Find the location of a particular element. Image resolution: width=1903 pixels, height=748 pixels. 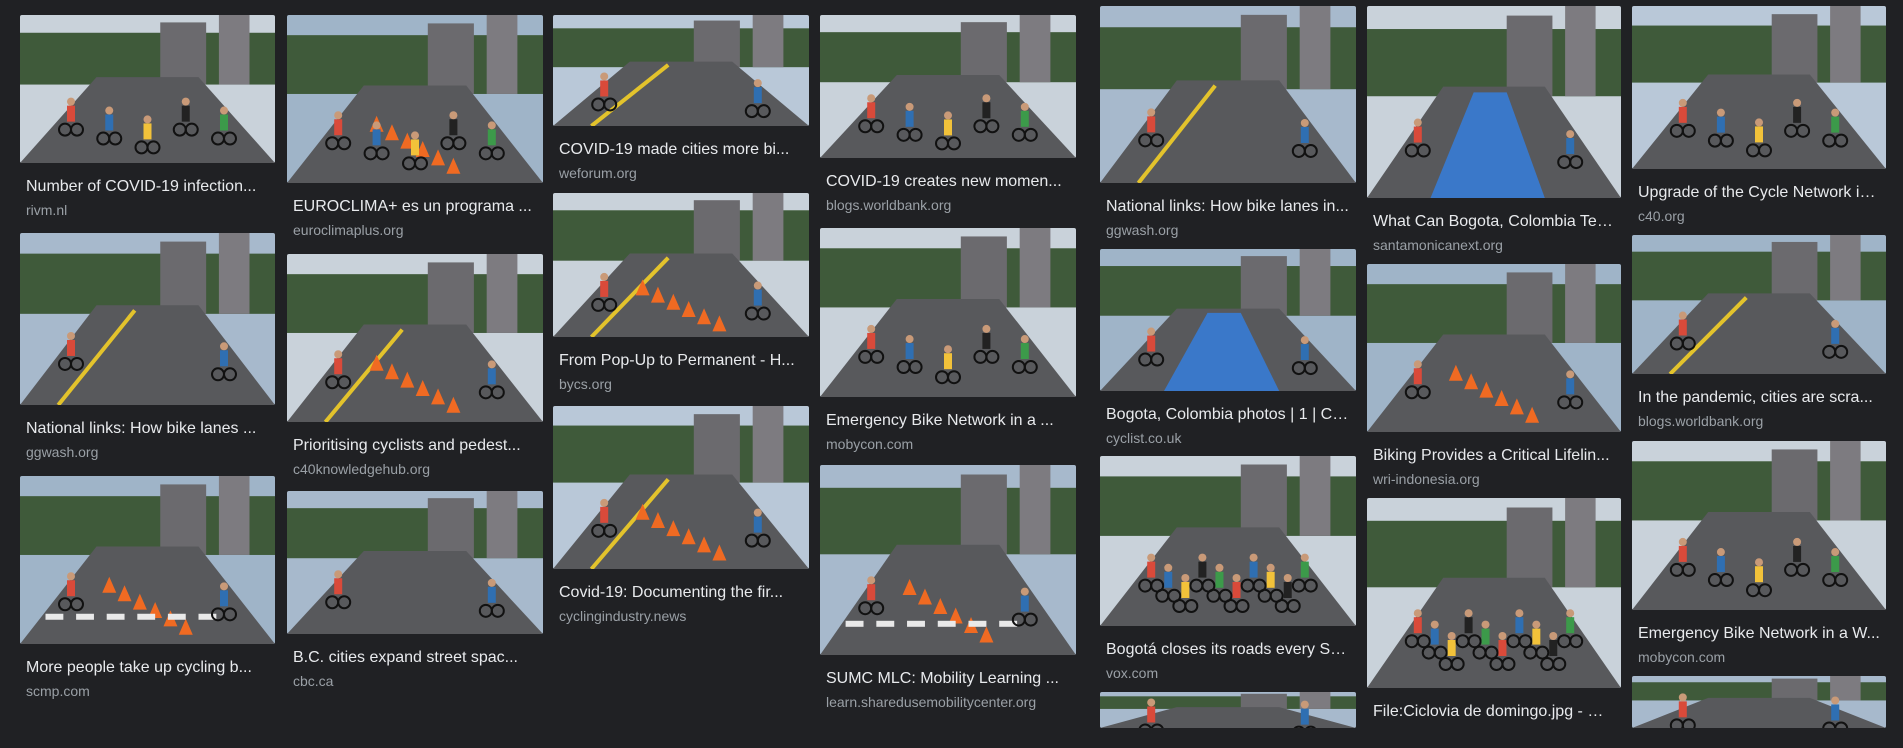

result-source: c40.org is located at coordinates (1759, 216).